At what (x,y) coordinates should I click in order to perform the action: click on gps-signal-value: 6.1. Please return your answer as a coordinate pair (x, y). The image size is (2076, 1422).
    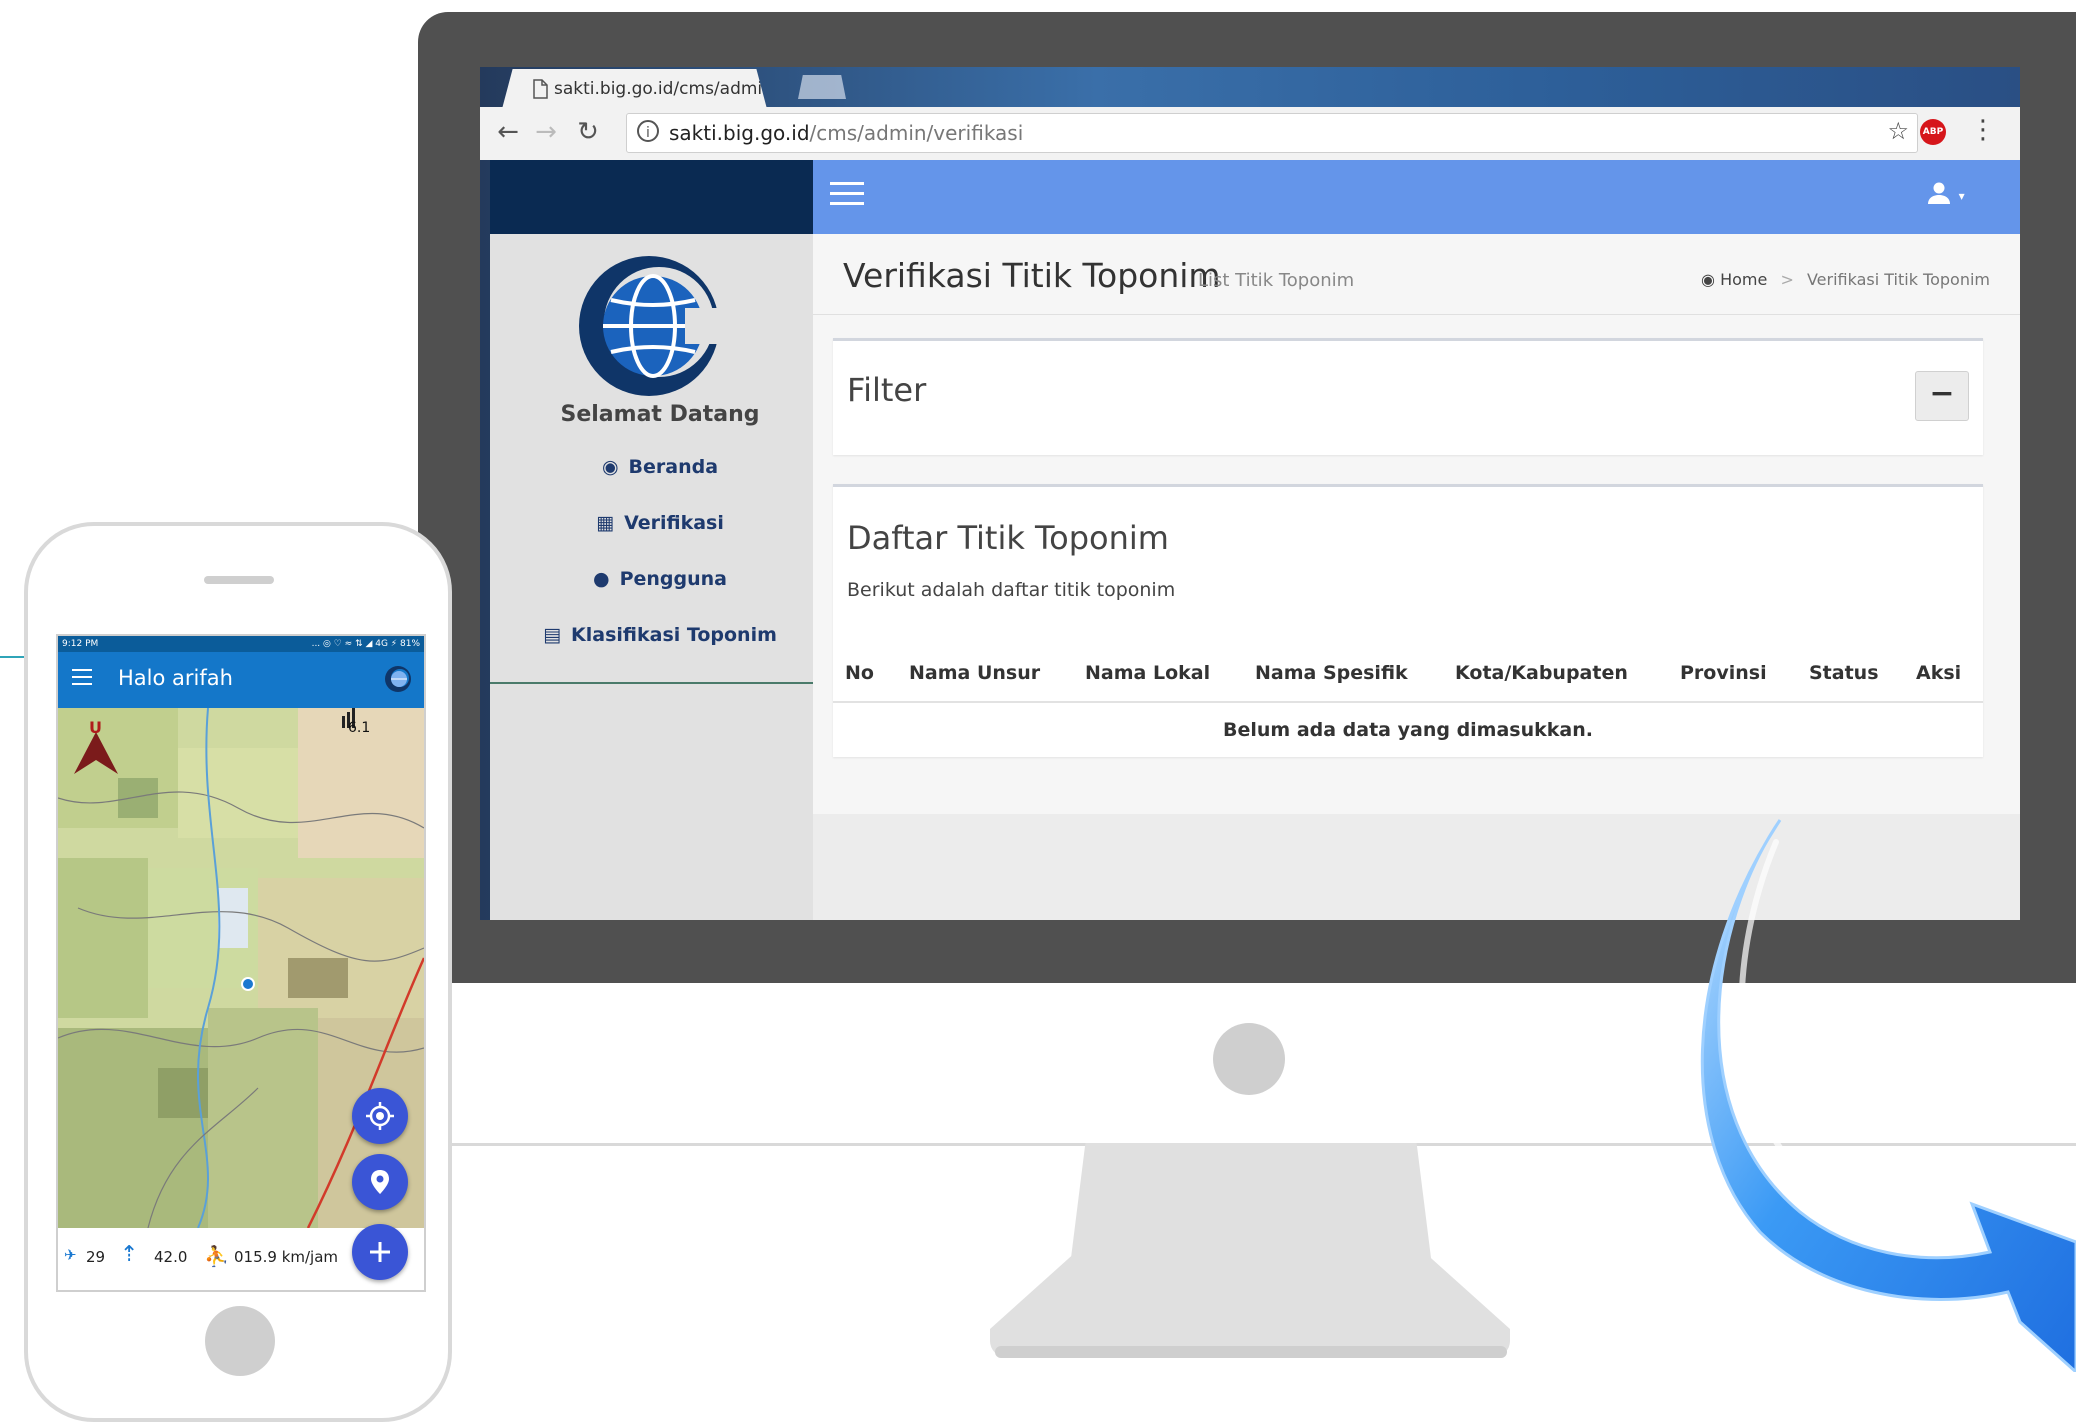
    Looking at the image, I should click on (359, 728).